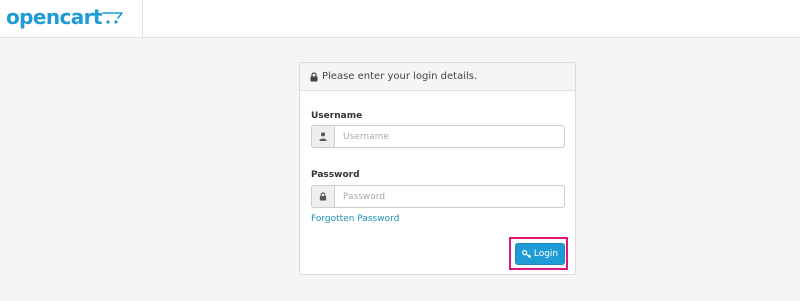 This screenshot has width=800, height=301. What do you see at coordinates (449, 136) in the screenshot?
I see `username-input` at bounding box center [449, 136].